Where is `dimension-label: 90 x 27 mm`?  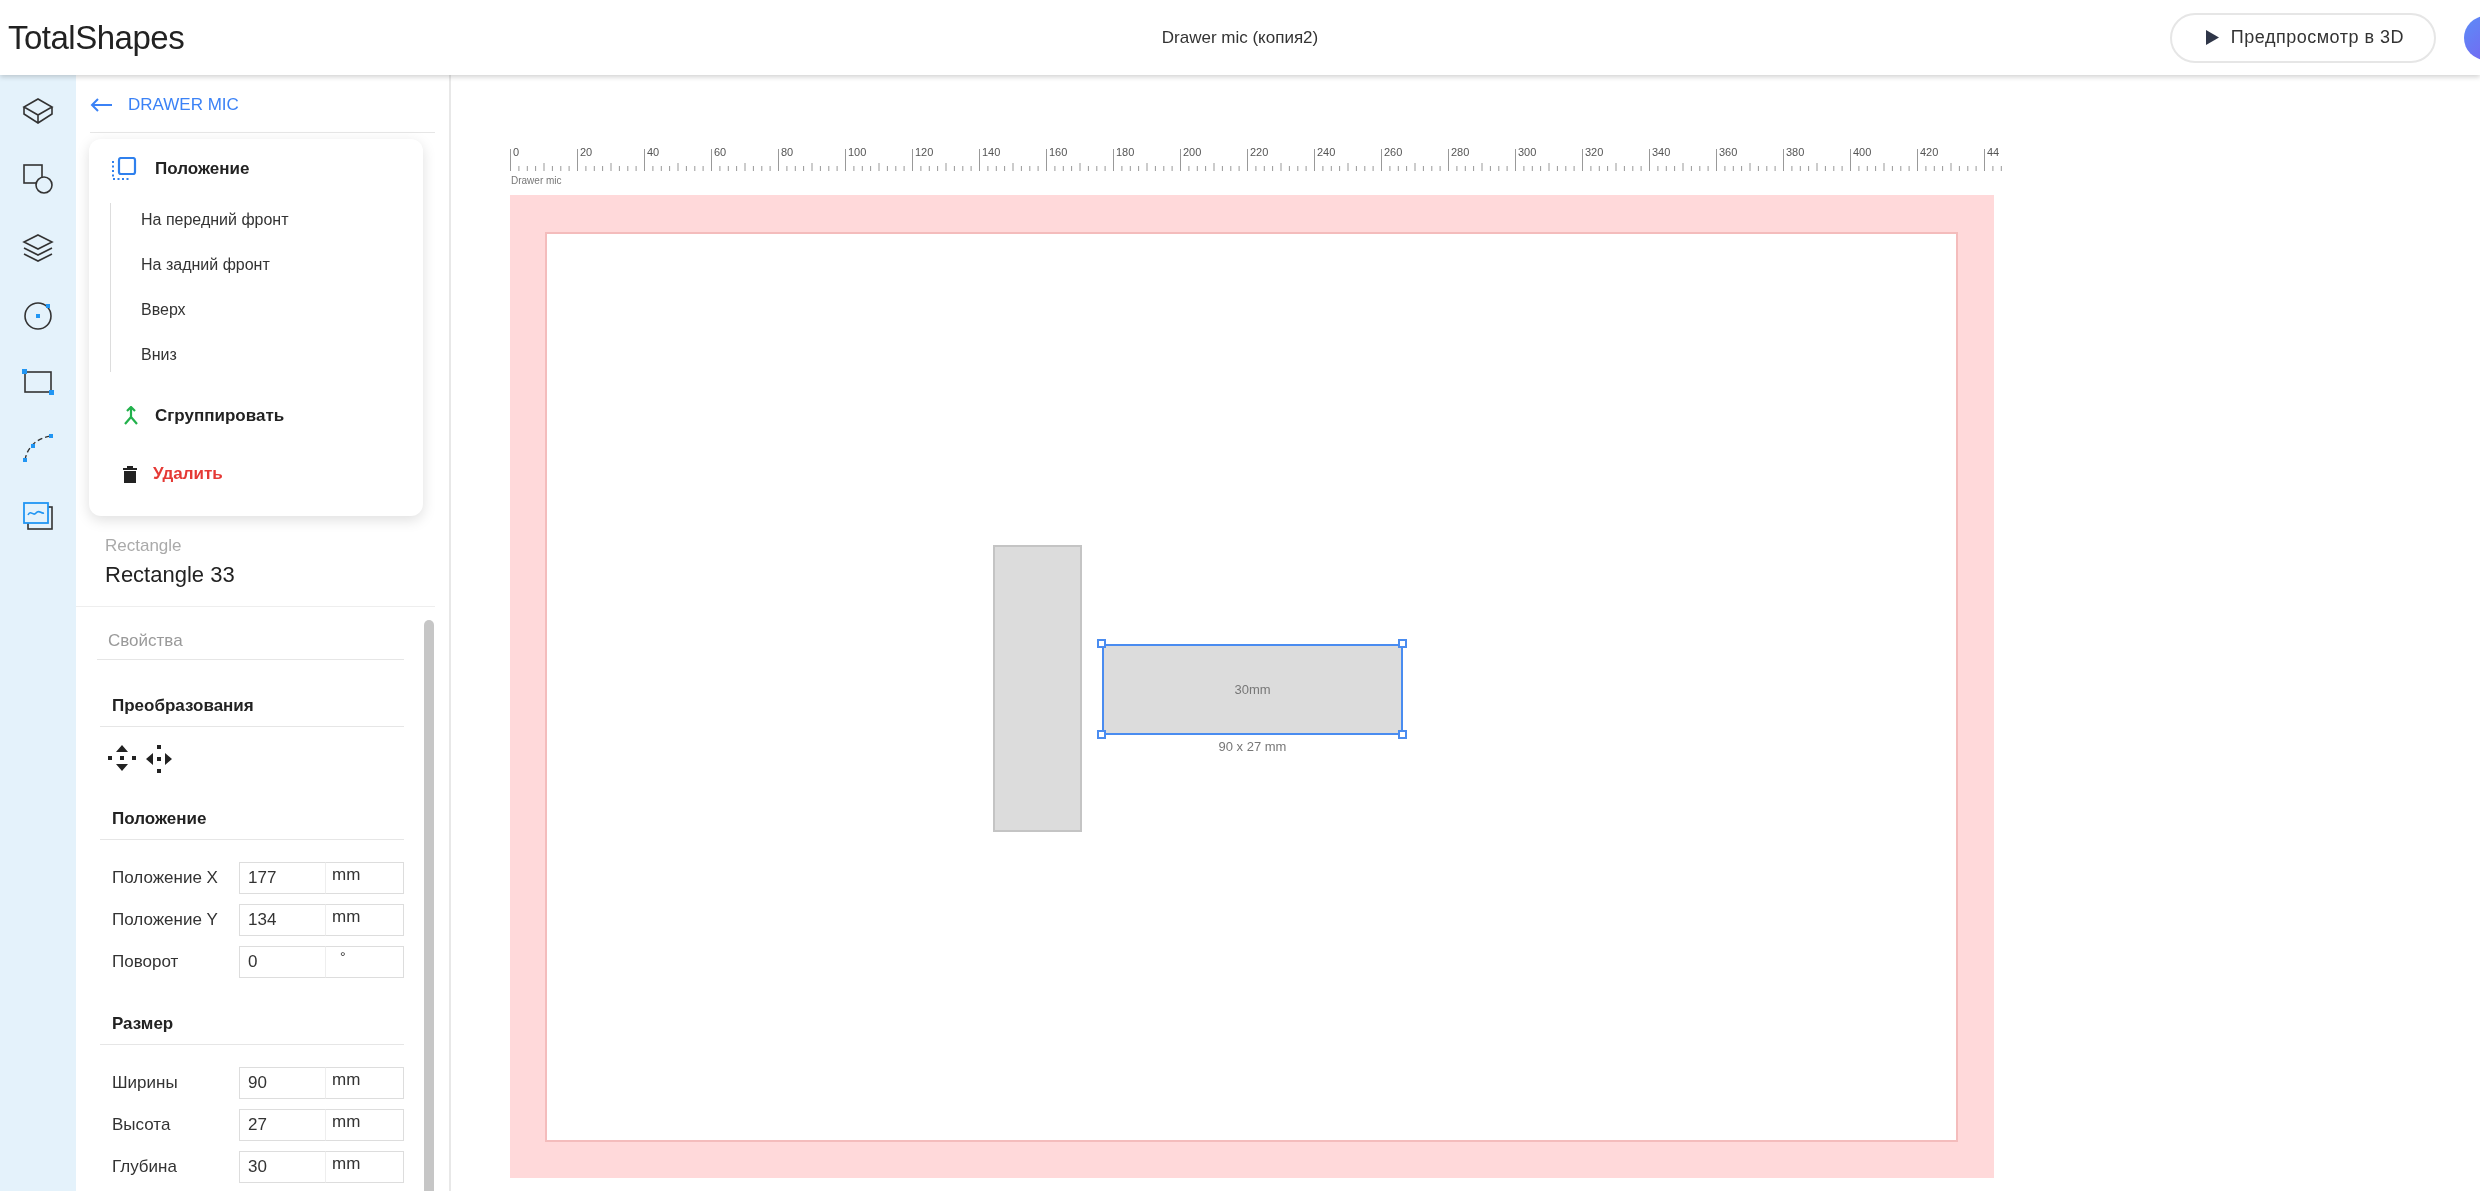
dimension-label: 90 x 27 mm is located at coordinates (1252, 746).